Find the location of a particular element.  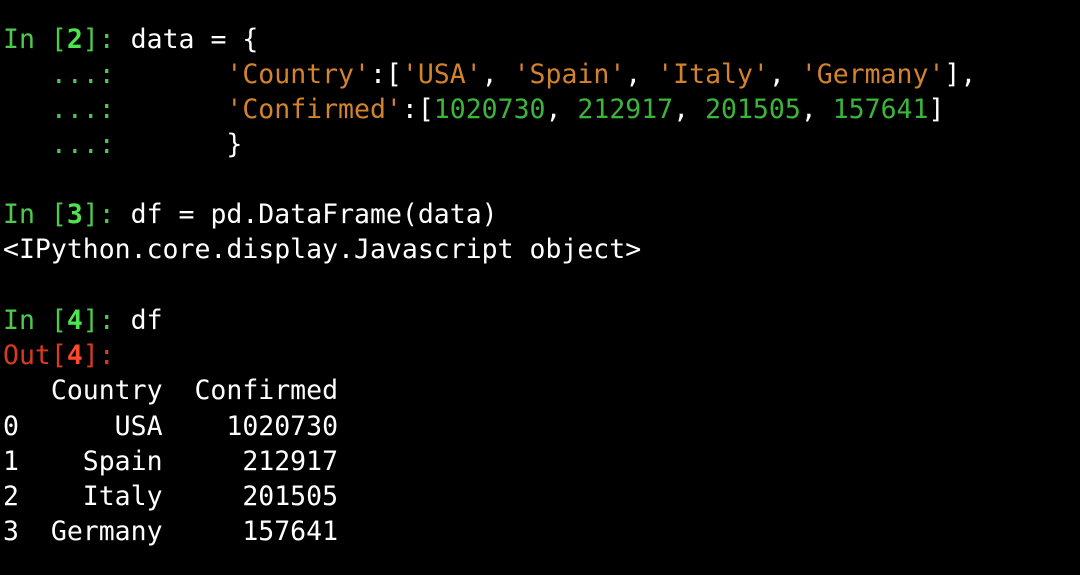

list-item: 201505 is located at coordinates (753, 109).